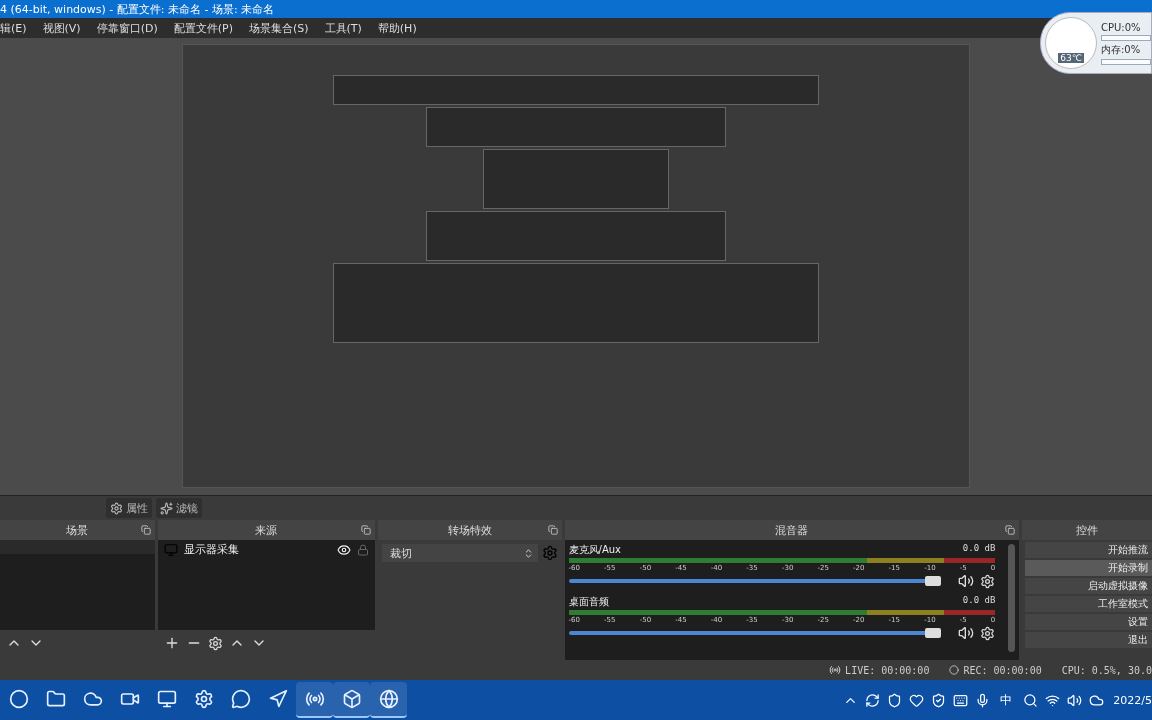  I want to click on circle-icon, so click(18, 699).